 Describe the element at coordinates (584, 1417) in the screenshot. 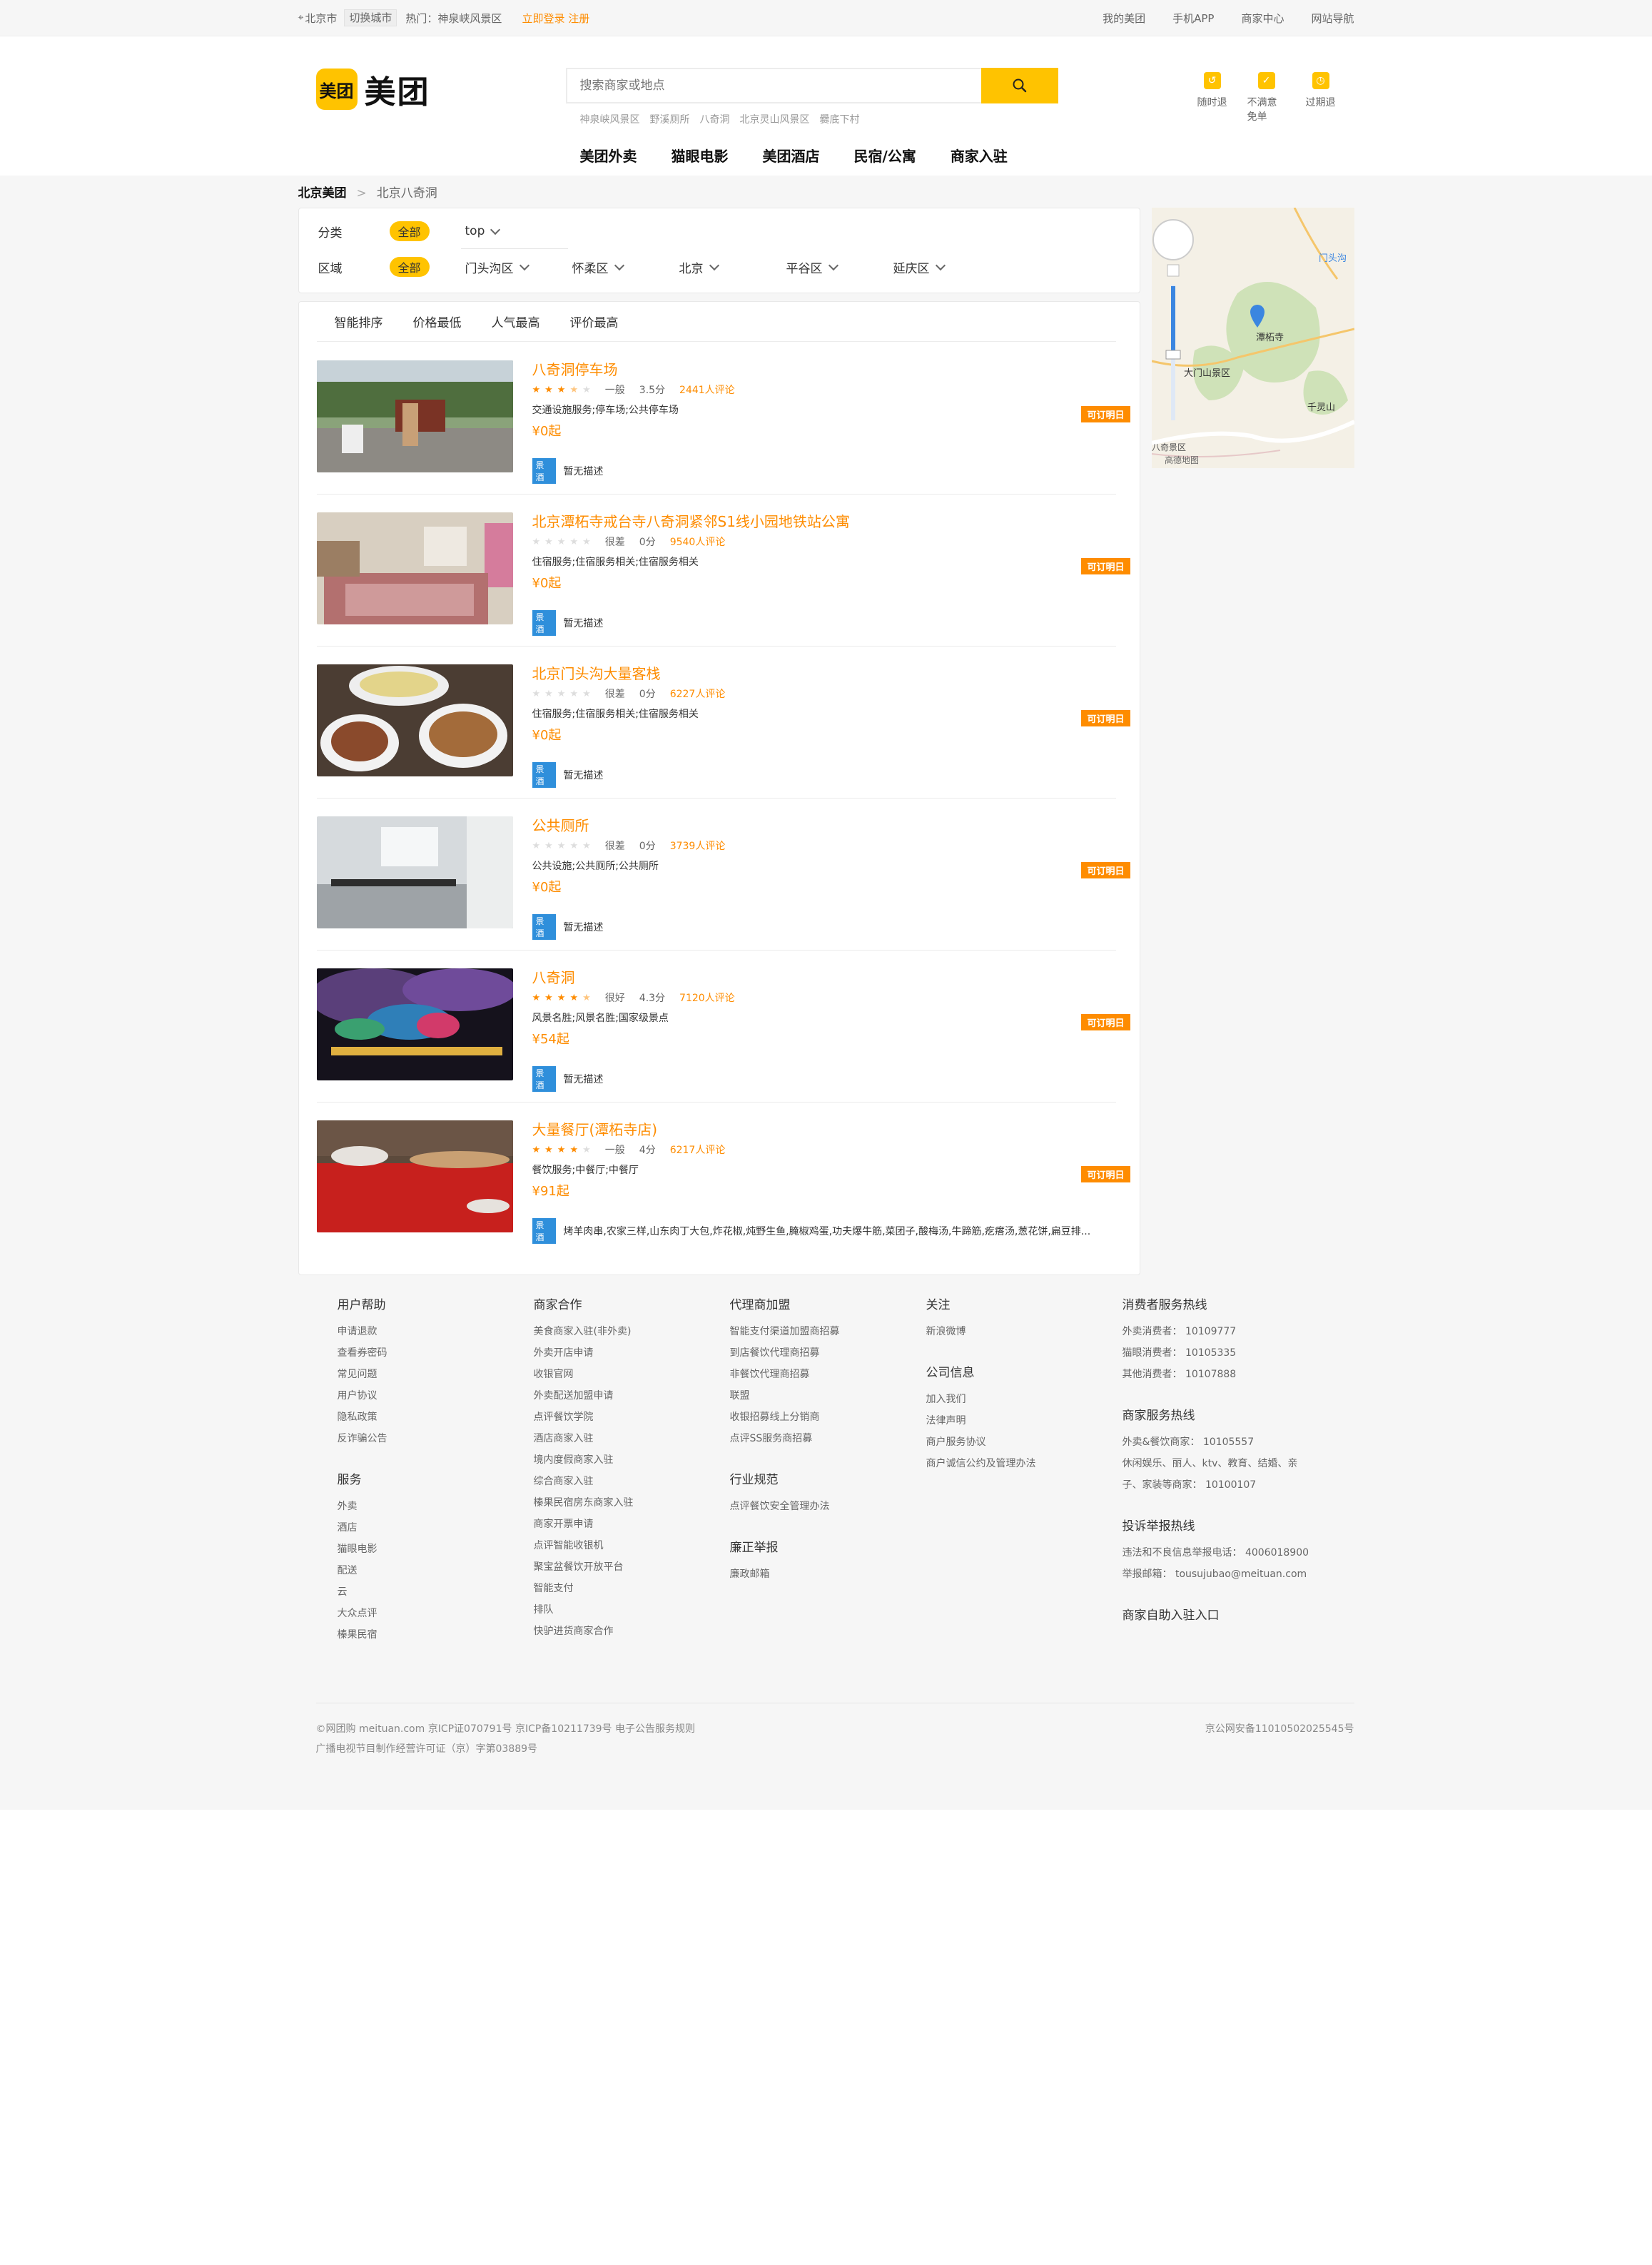

I see `footer-link: 点评餐饮学院` at that location.